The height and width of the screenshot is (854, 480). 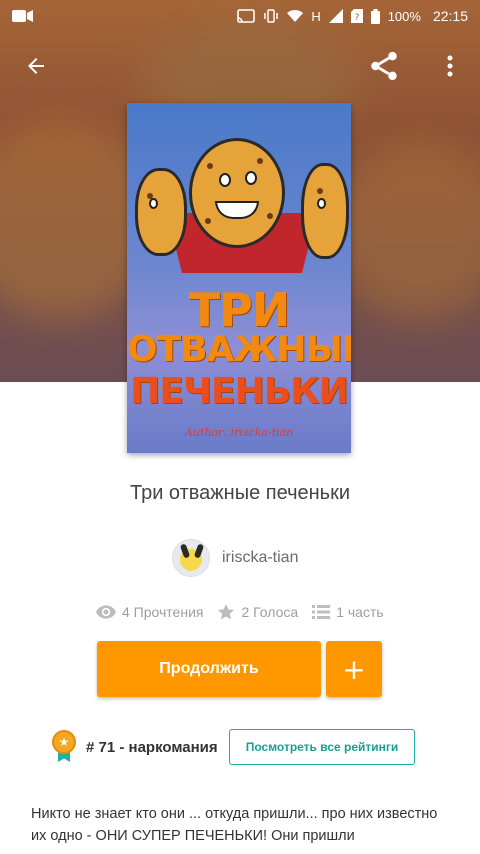 I want to click on wifi-icon, so click(x=295, y=15).